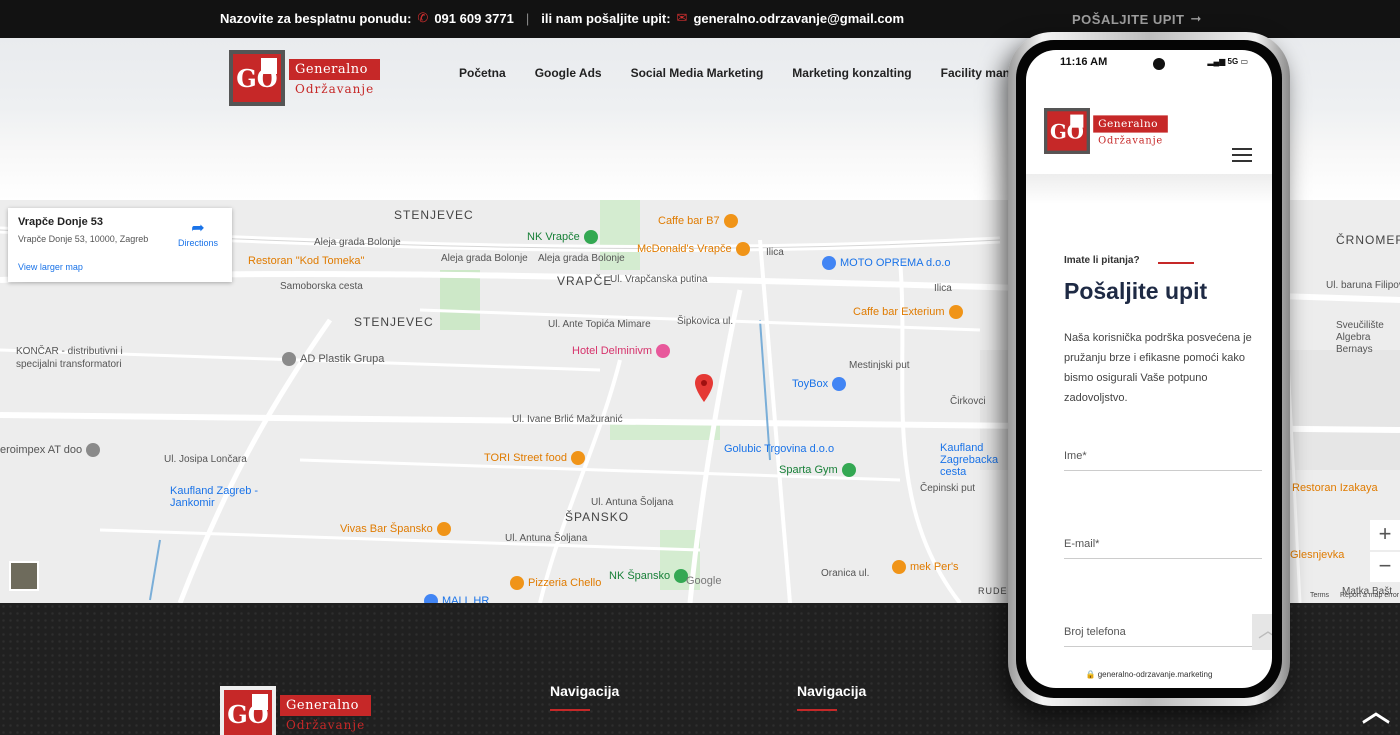 This screenshot has width=1400, height=735. I want to click on signal-icon: ▂▄▆ 5G ▭, so click(1227, 61).